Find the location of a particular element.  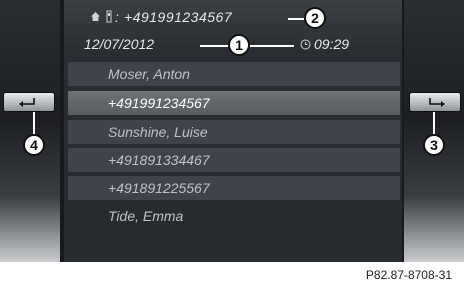

list-item: +491891334467 is located at coordinates (234, 160).